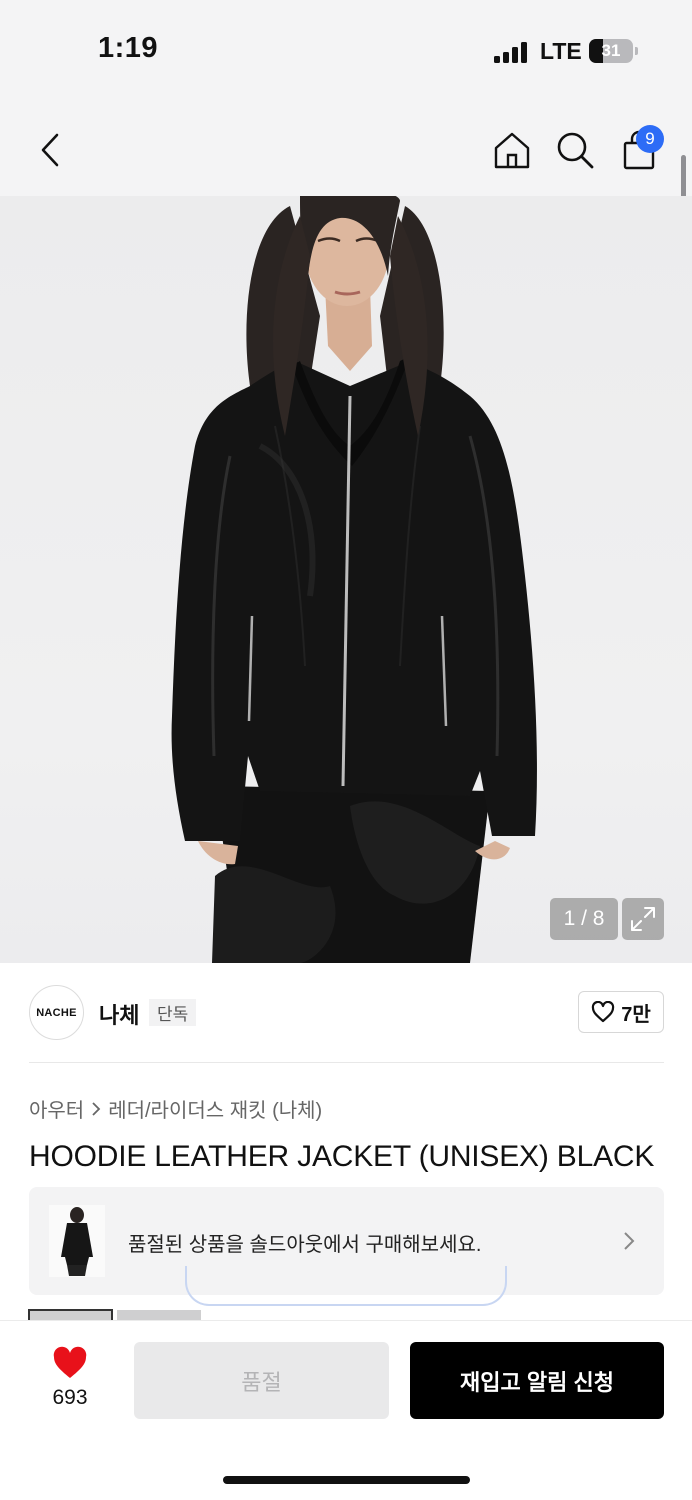 The height and width of the screenshot is (1500, 692). I want to click on expand-icon, so click(643, 919).